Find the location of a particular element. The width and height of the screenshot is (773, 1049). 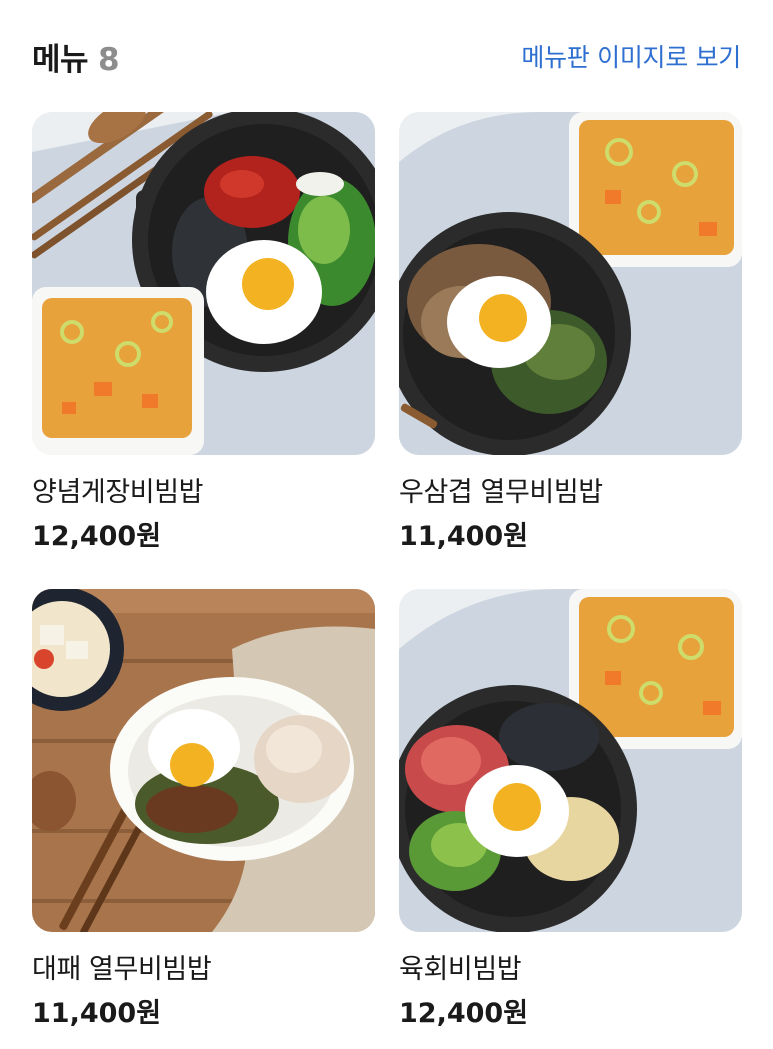

menu-title-group: 메뉴 8 is located at coordinates (76, 56).